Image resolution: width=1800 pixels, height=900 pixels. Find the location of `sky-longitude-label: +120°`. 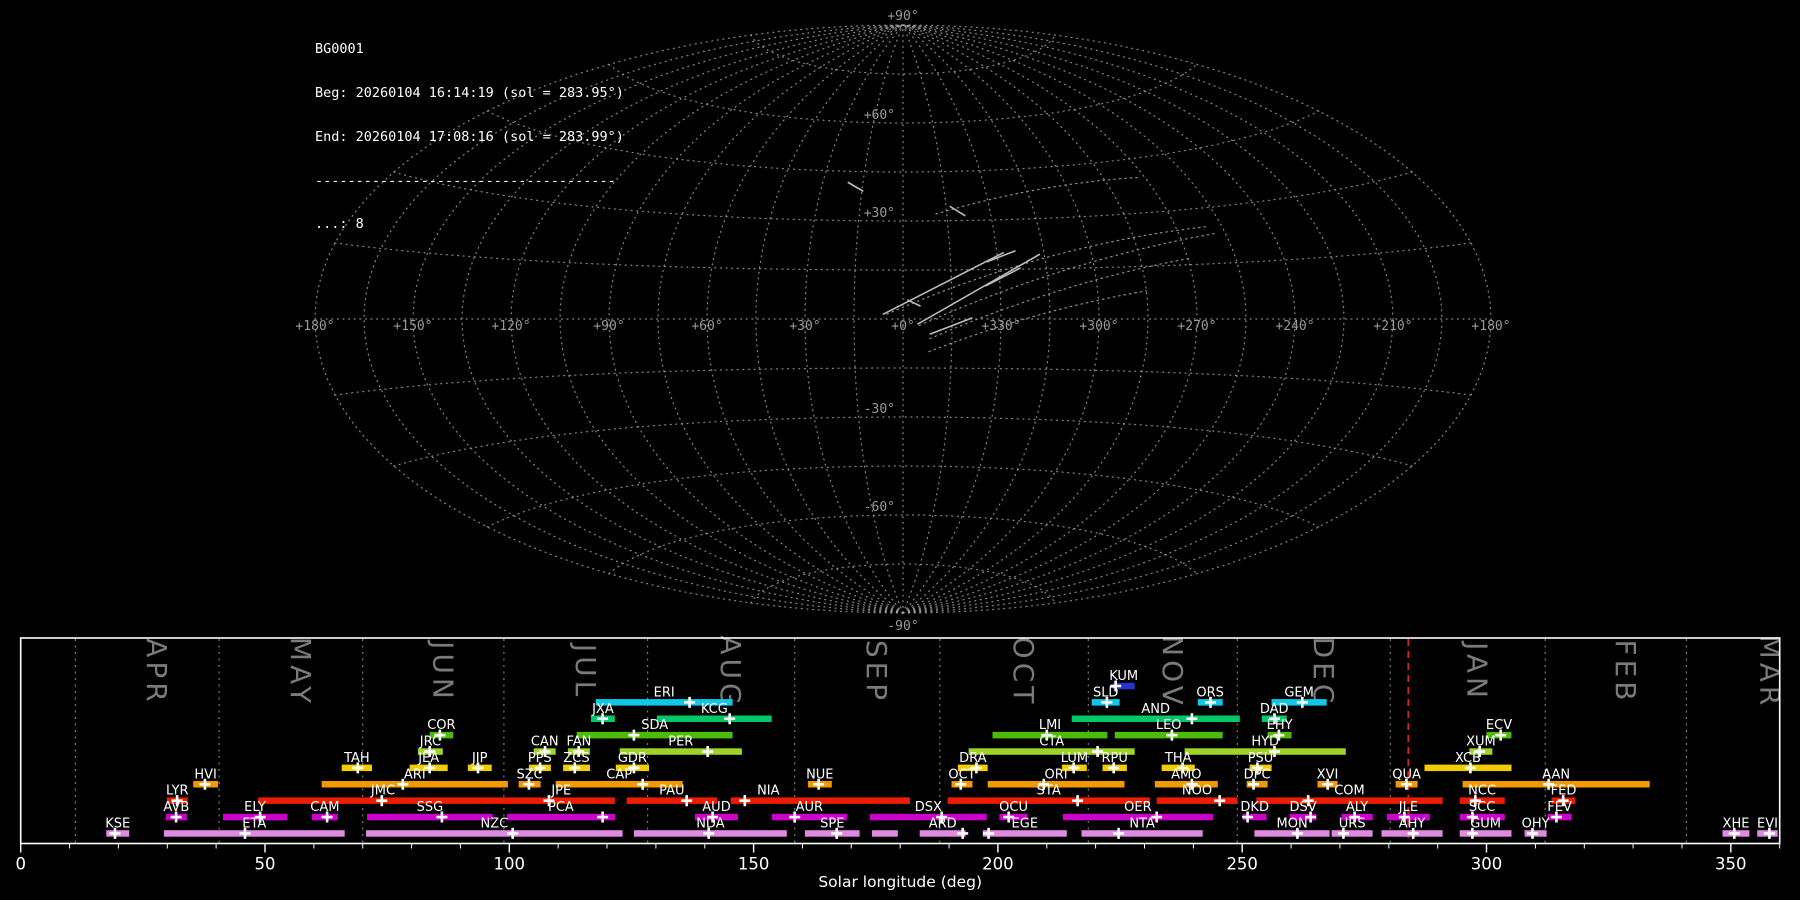

sky-longitude-label: +120° is located at coordinates (510, 326).